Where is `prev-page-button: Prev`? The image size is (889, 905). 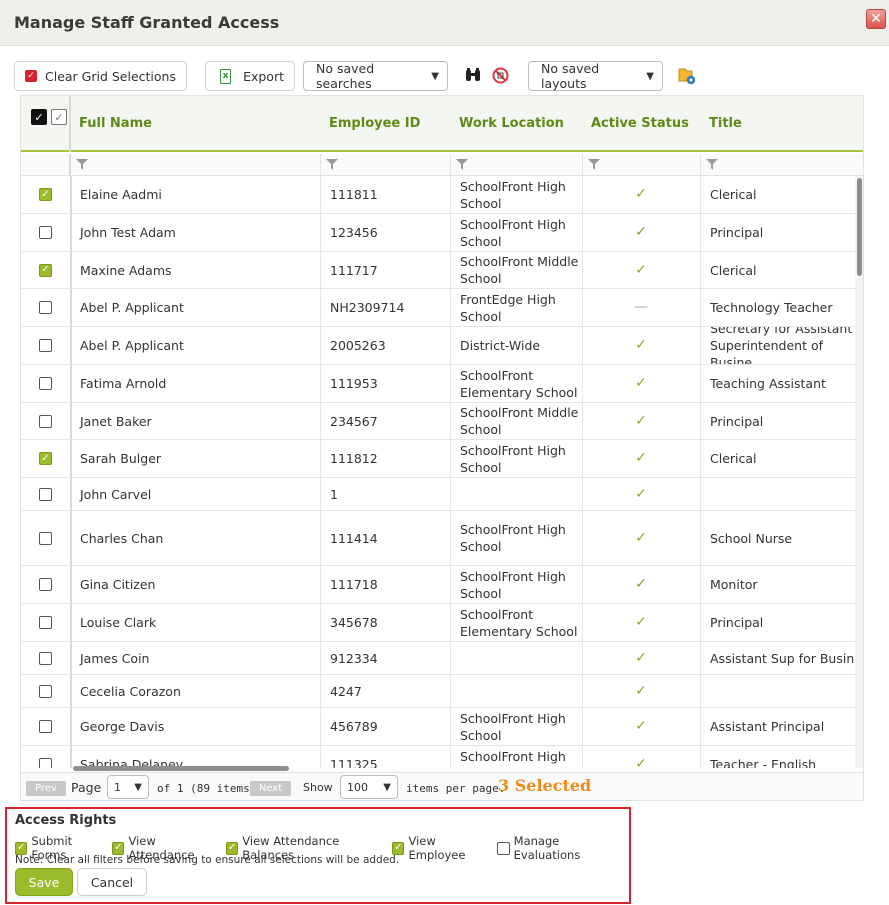 prev-page-button: Prev is located at coordinates (46, 788).